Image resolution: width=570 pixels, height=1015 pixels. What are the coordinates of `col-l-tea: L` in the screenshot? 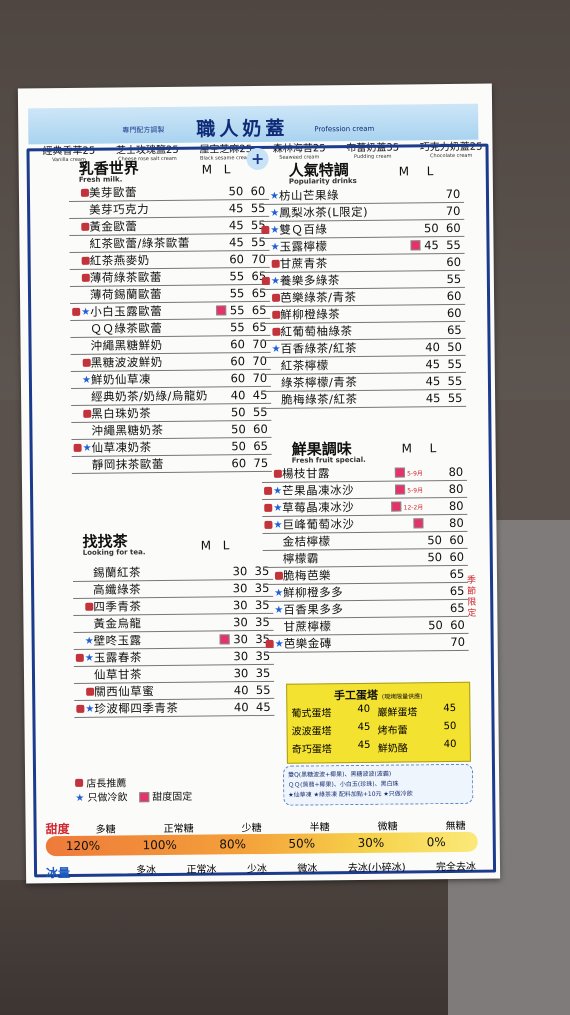 It's located at (226, 545).